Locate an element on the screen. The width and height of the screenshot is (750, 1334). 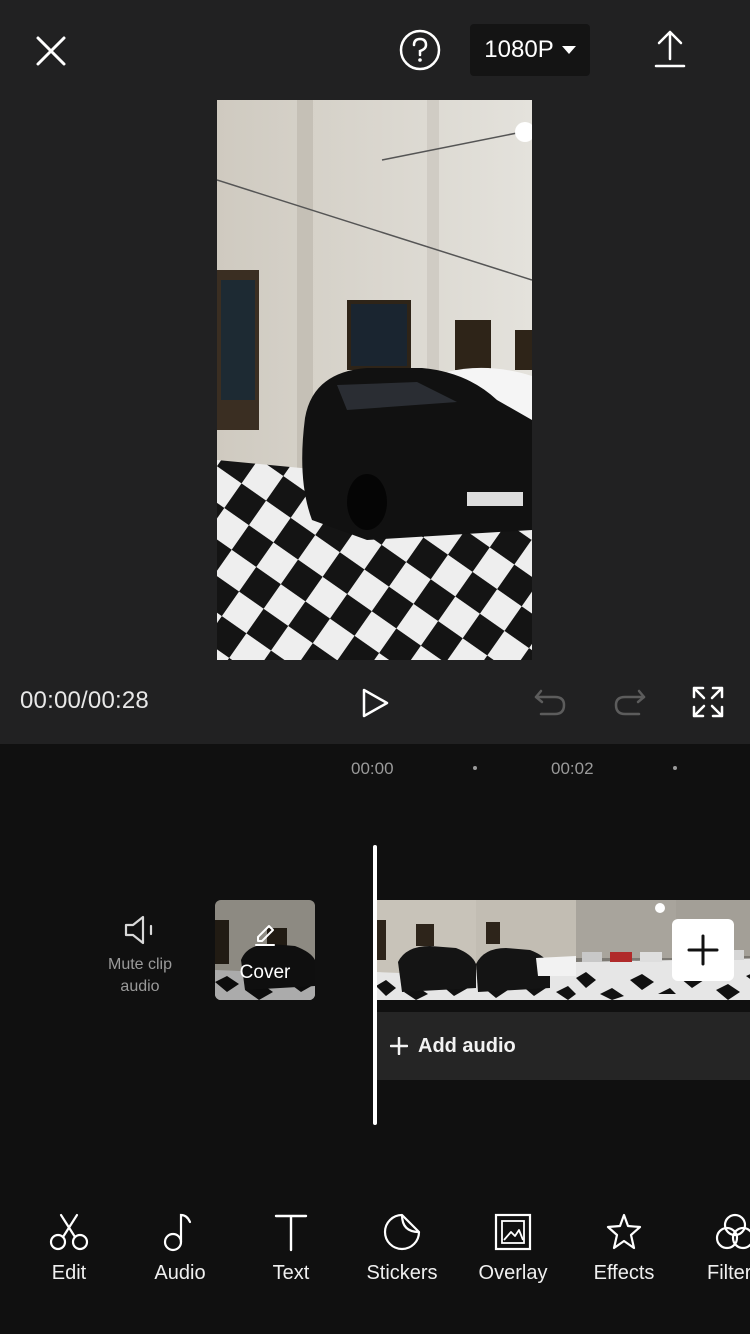
tool-label: Effects is located at coordinates (624, 1273).